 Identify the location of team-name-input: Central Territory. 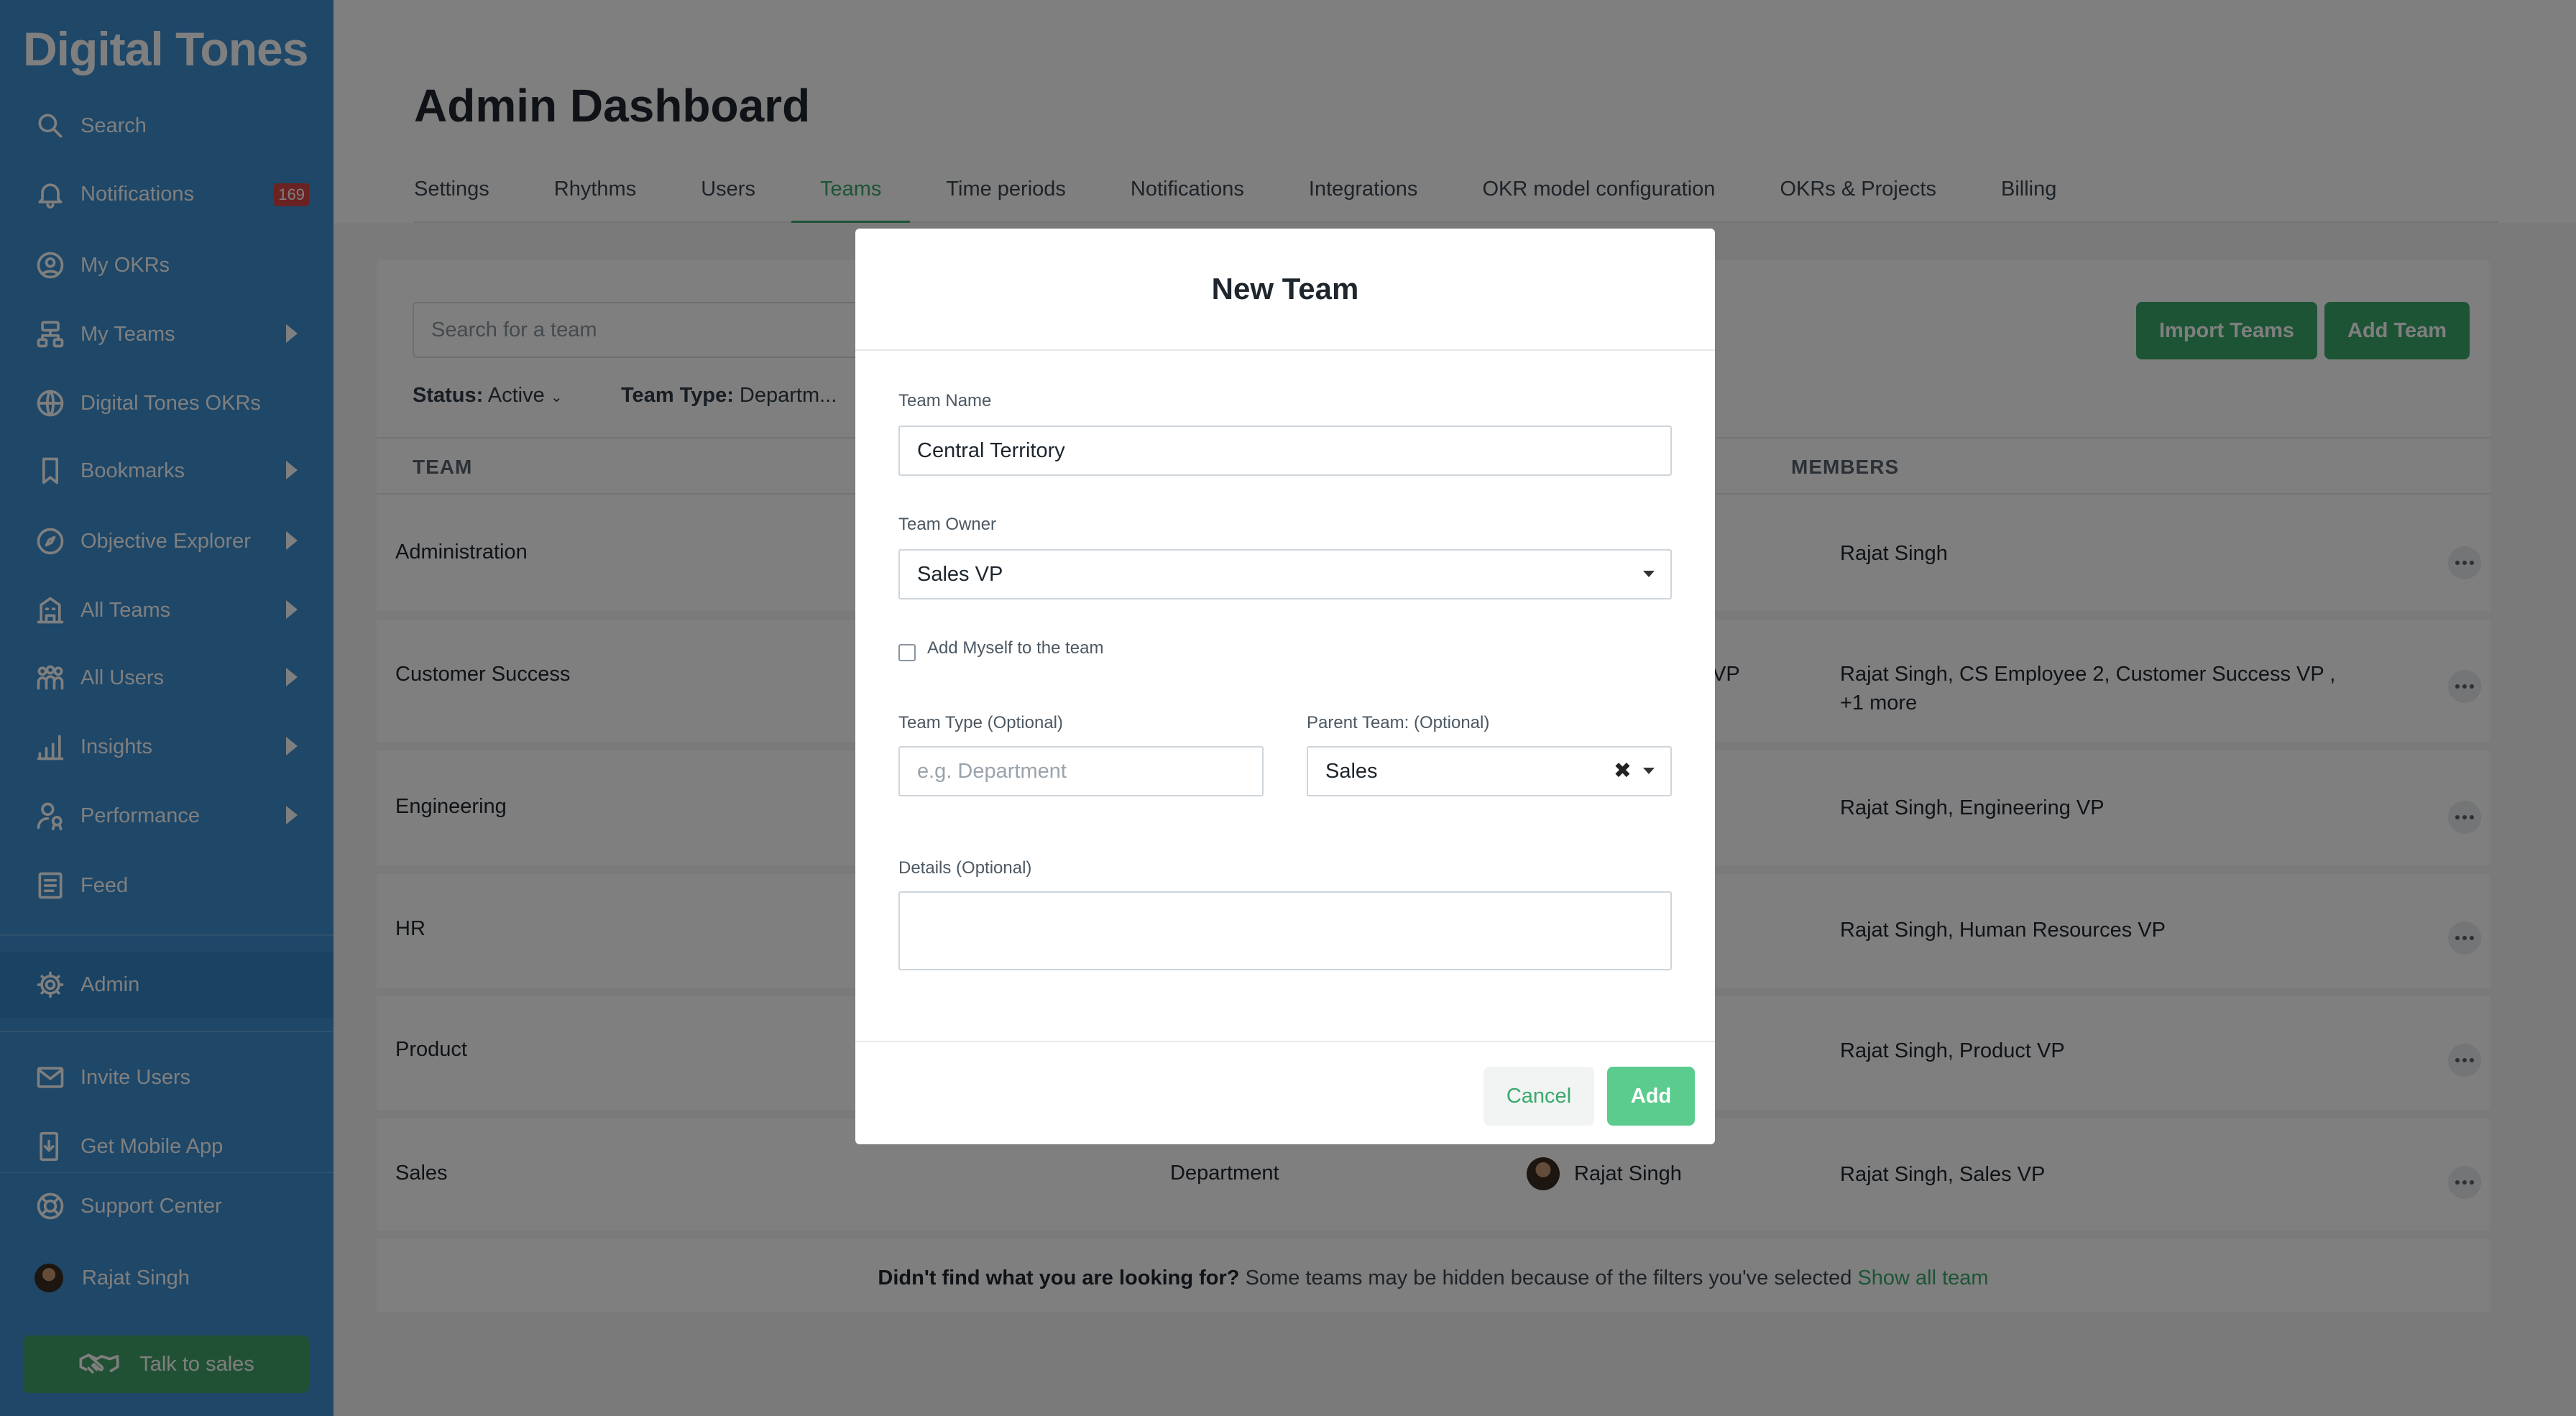
(1285, 451).